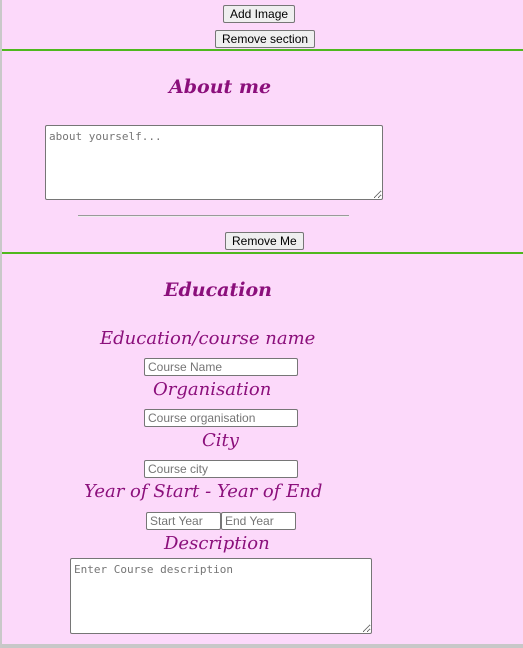  What do you see at coordinates (221, 367) in the screenshot?
I see `course-name-input` at bounding box center [221, 367].